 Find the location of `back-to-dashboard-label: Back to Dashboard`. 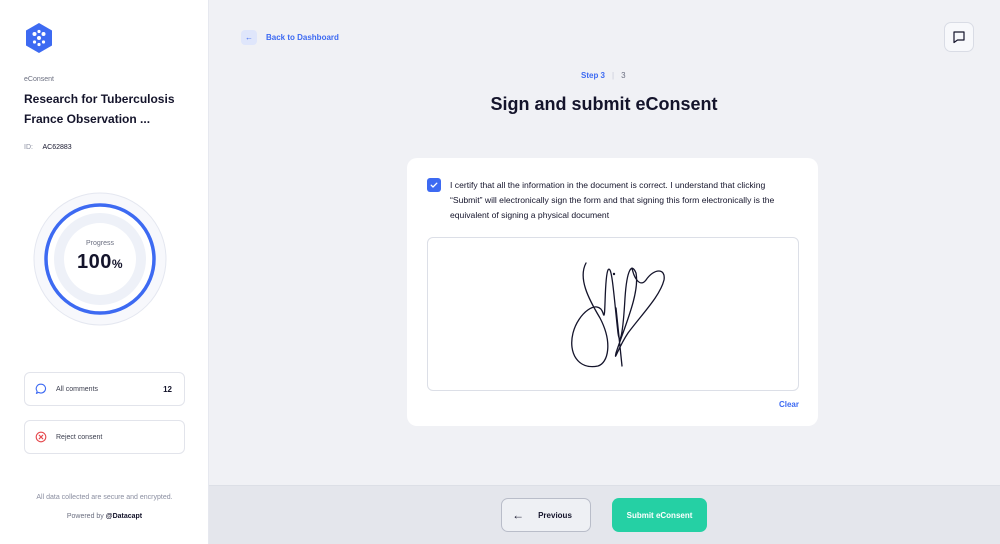

back-to-dashboard-label: Back to Dashboard is located at coordinates (302, 37).